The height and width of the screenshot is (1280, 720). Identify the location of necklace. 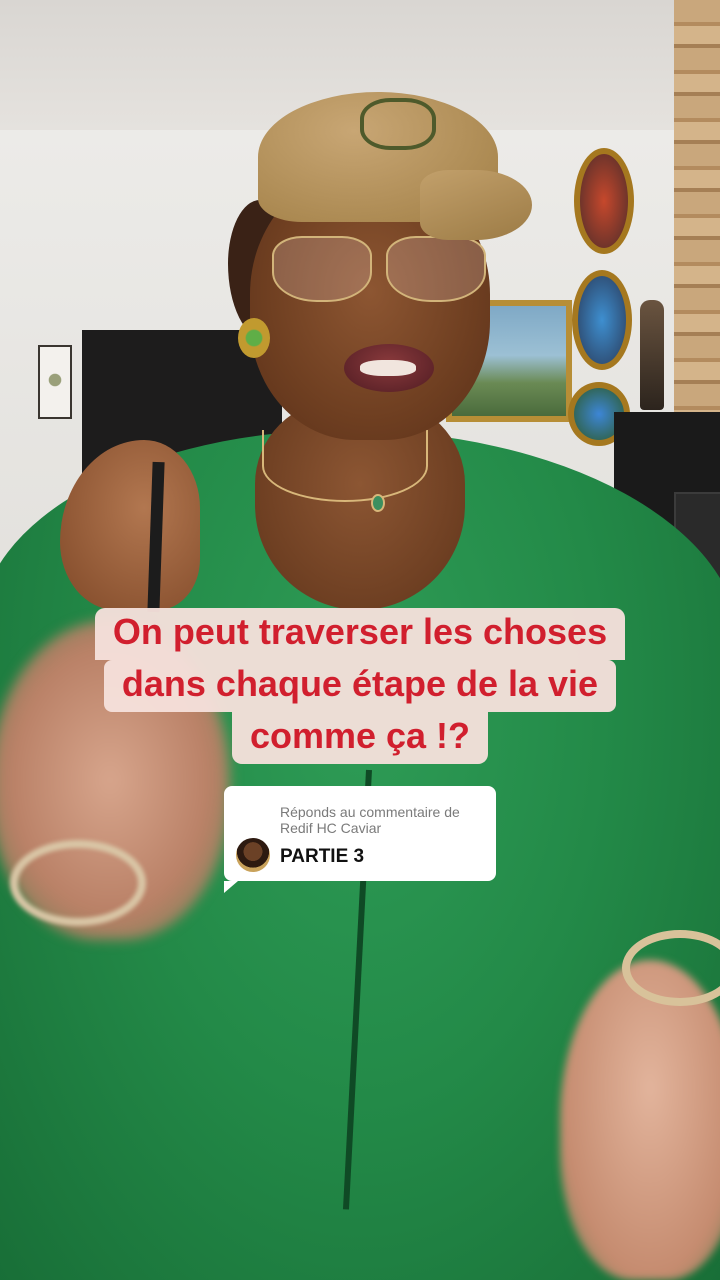
(345, 466).